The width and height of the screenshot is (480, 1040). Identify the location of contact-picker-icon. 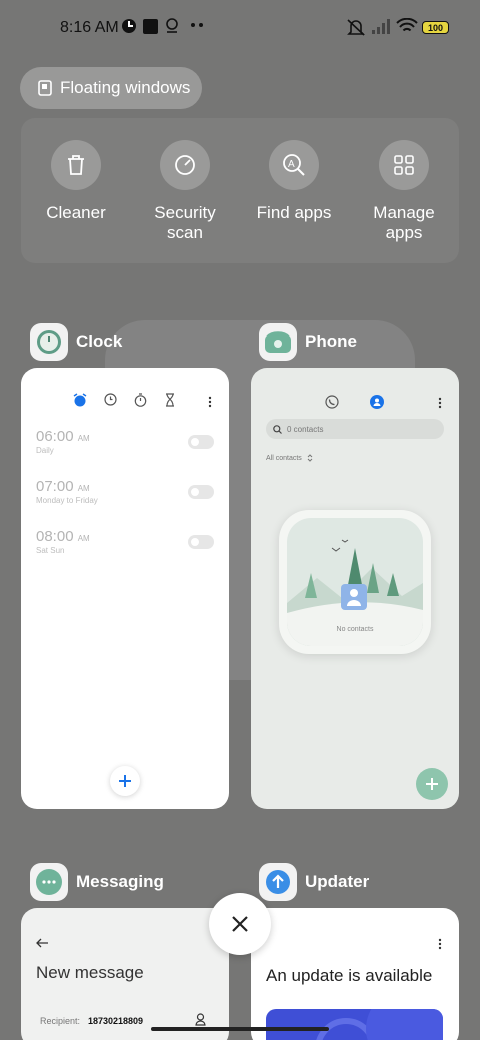
(200, 1019).